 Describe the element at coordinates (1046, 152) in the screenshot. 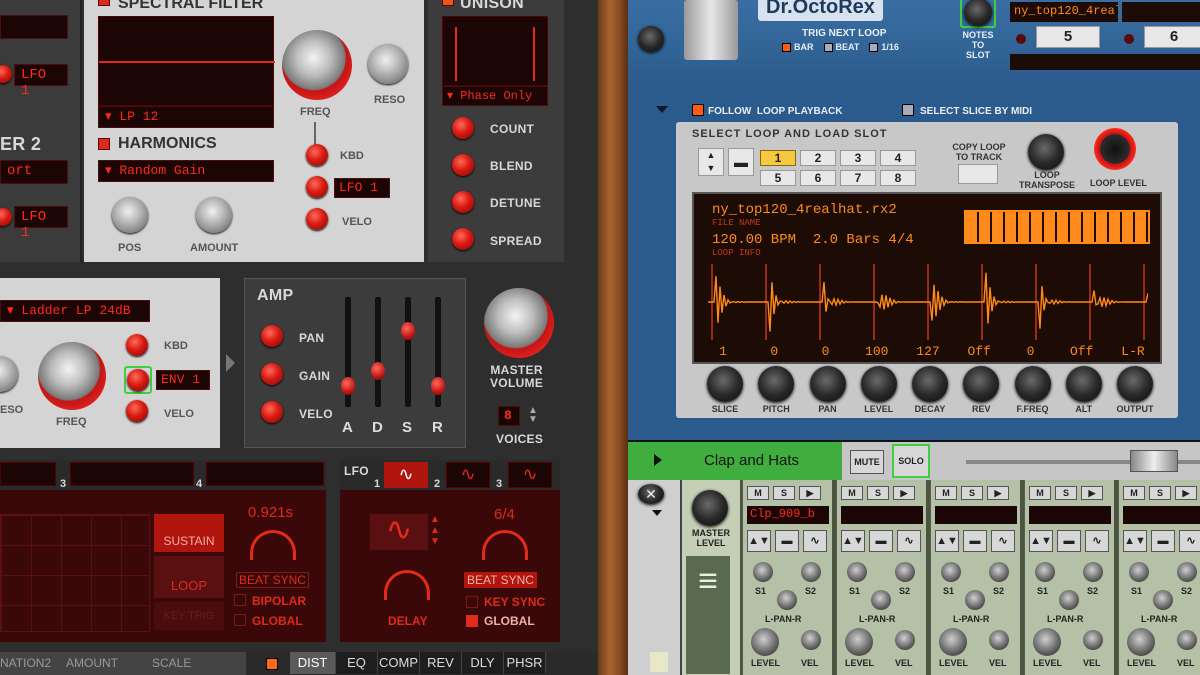

I see `loop-transpose-knob` at that location.